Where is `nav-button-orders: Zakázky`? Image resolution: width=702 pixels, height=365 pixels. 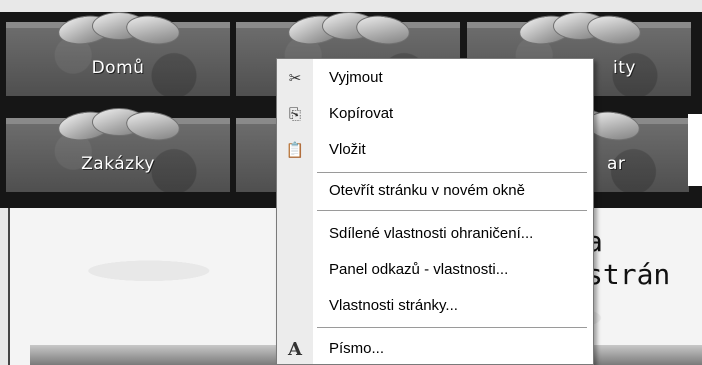
nav-button-orders: Zakázky is located at coordinates (118, 150).